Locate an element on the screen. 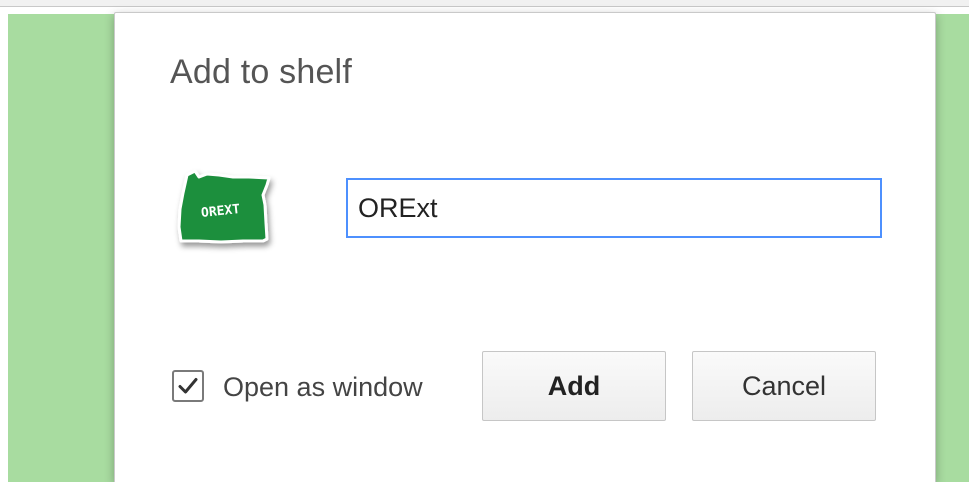 Image resolution: width=969 pixels, height=482 pixels. open-as-window-checkbox is located at coordinates (188, 386).